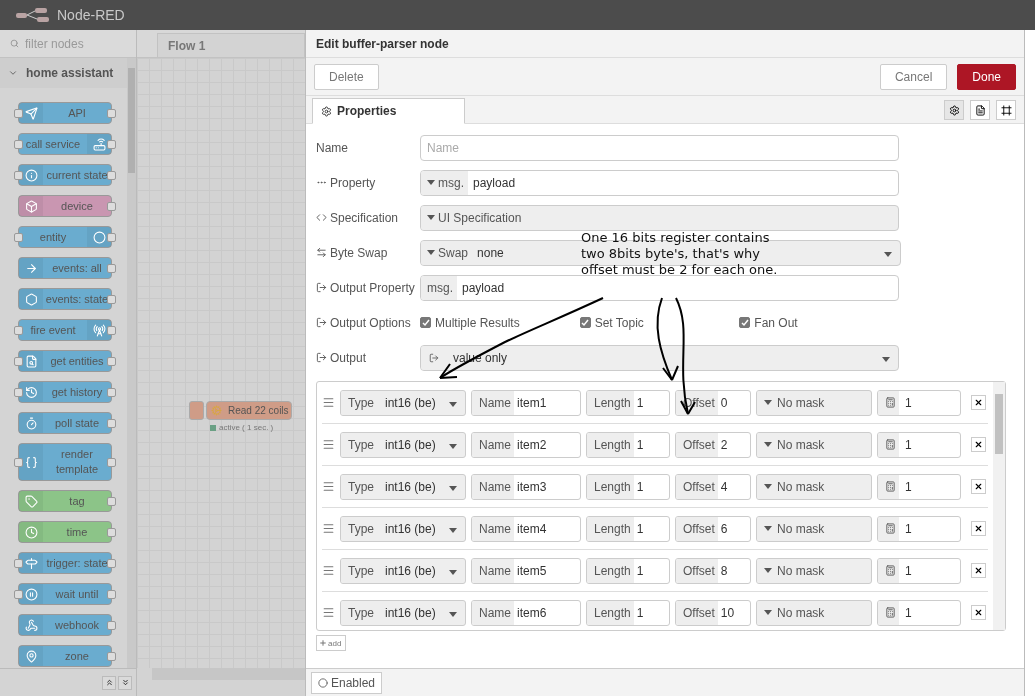 This screenshot has height=696, width=1035. I want to click on filter-field: filter nodes, so click(68, 44).